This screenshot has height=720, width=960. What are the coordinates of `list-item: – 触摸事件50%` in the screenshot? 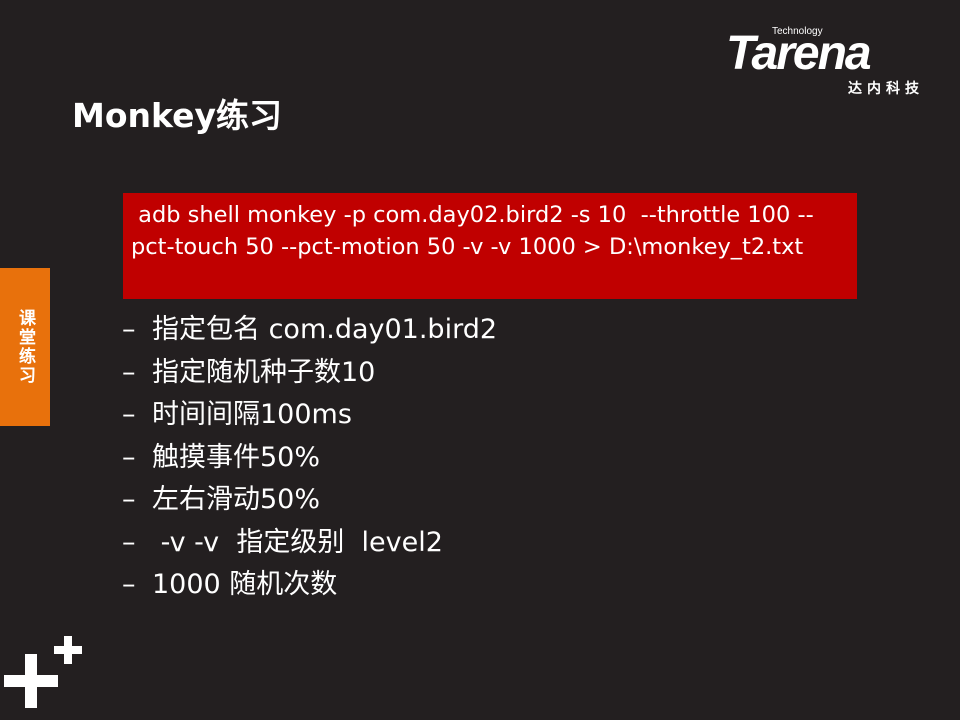 It's located at (309, 458).